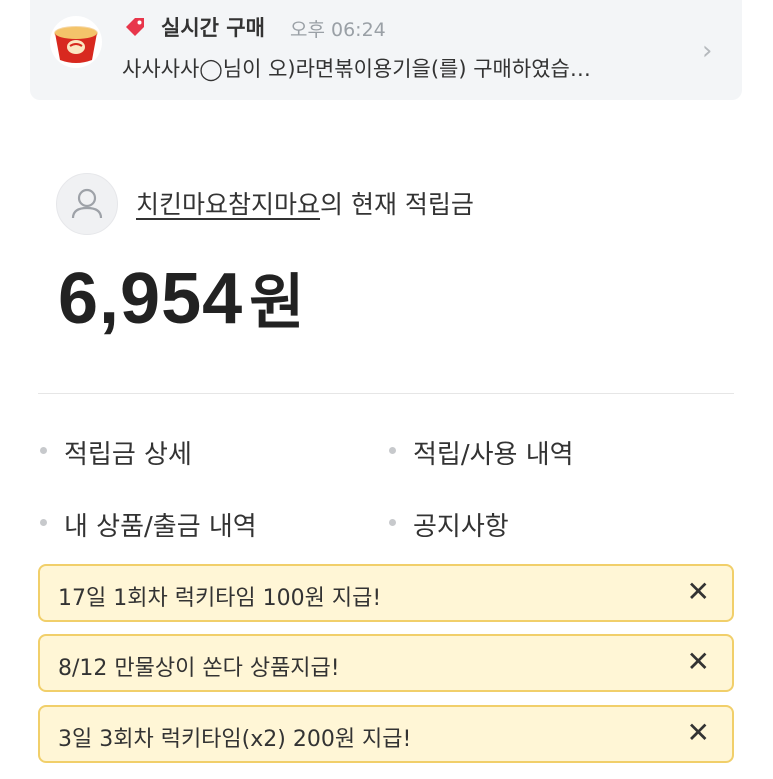  What do you see at coordinates (228, 204) in the screenshot?
I see `username-link: 치킨마요참지마요` at bounding box center [228, 204].